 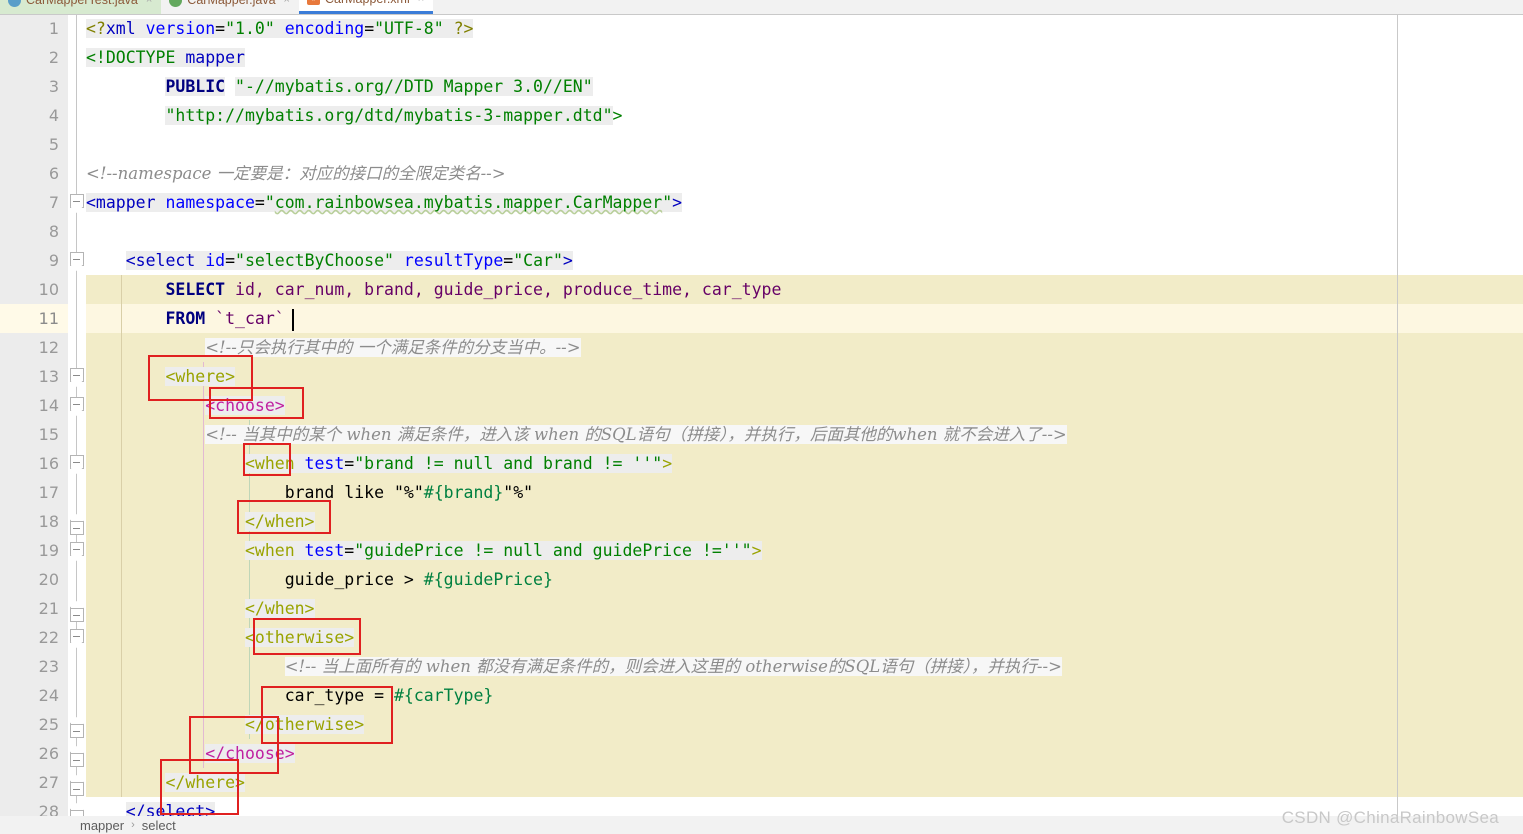 What do you see at coordinates (76, 789) in the screenshot?
I see `fold-marker-where-end` at bounding box center [76, 789].